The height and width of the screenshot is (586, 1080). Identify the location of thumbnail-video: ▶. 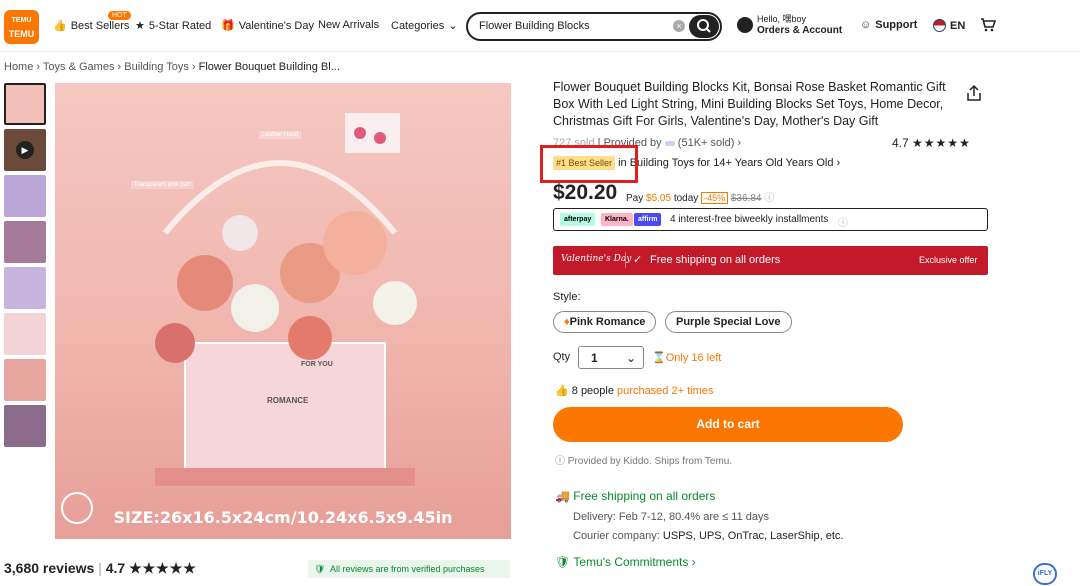
(25, 150).